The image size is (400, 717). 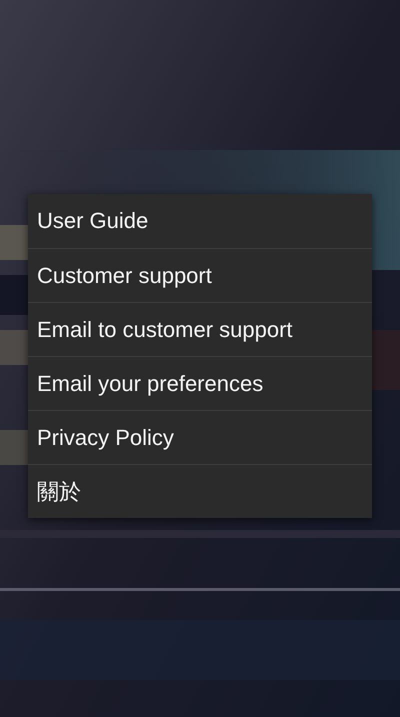 I want to click on menu-item: Customer support, so click(x=200, y=275).